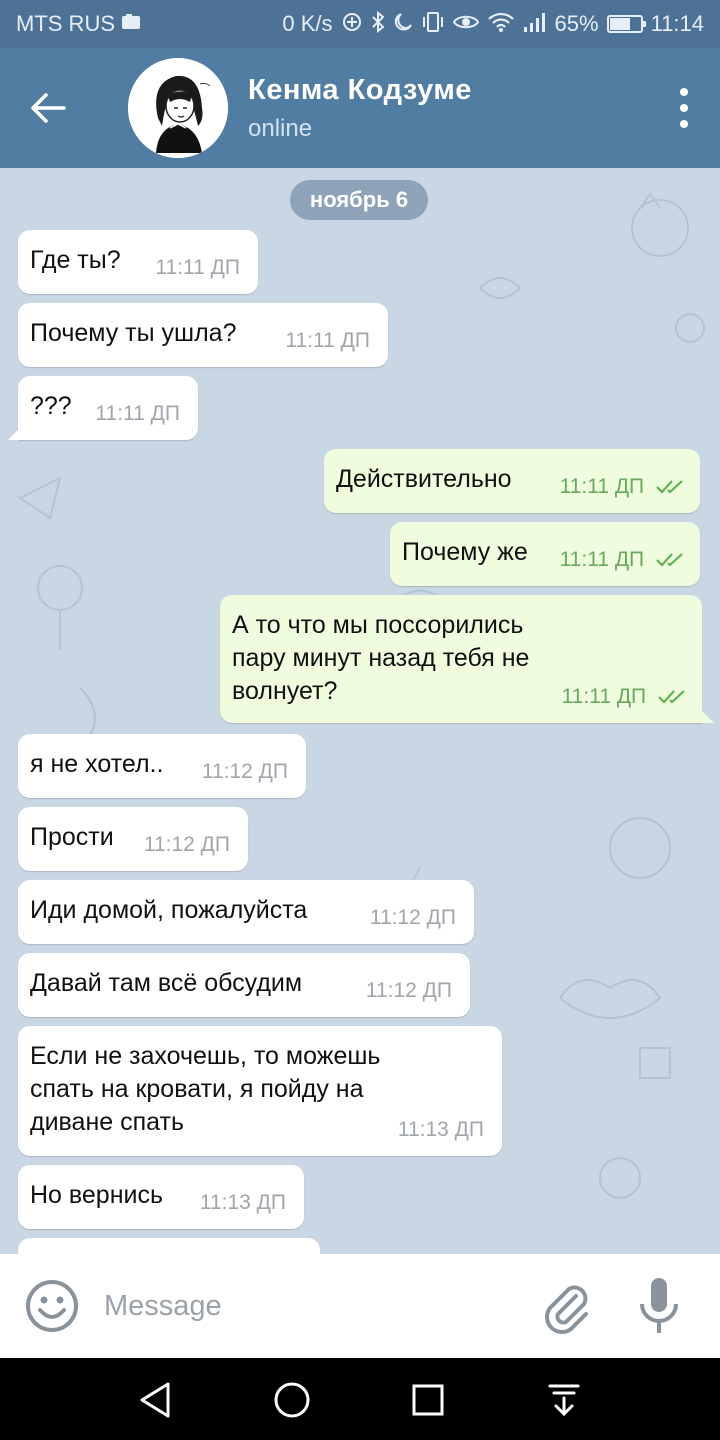 This screenshot has width=720, height=1440. What do you see at coordinates (677, 23) in the screenshot?
I see `clock: 11:14` at bounding box center [677, 23].